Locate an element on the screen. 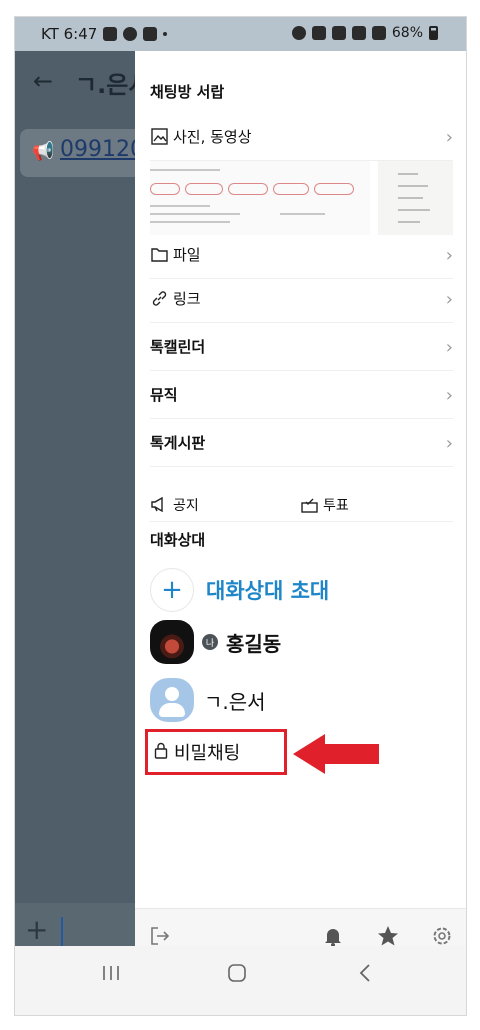  vote-label: 투표 is located at coordinates (336, 505).